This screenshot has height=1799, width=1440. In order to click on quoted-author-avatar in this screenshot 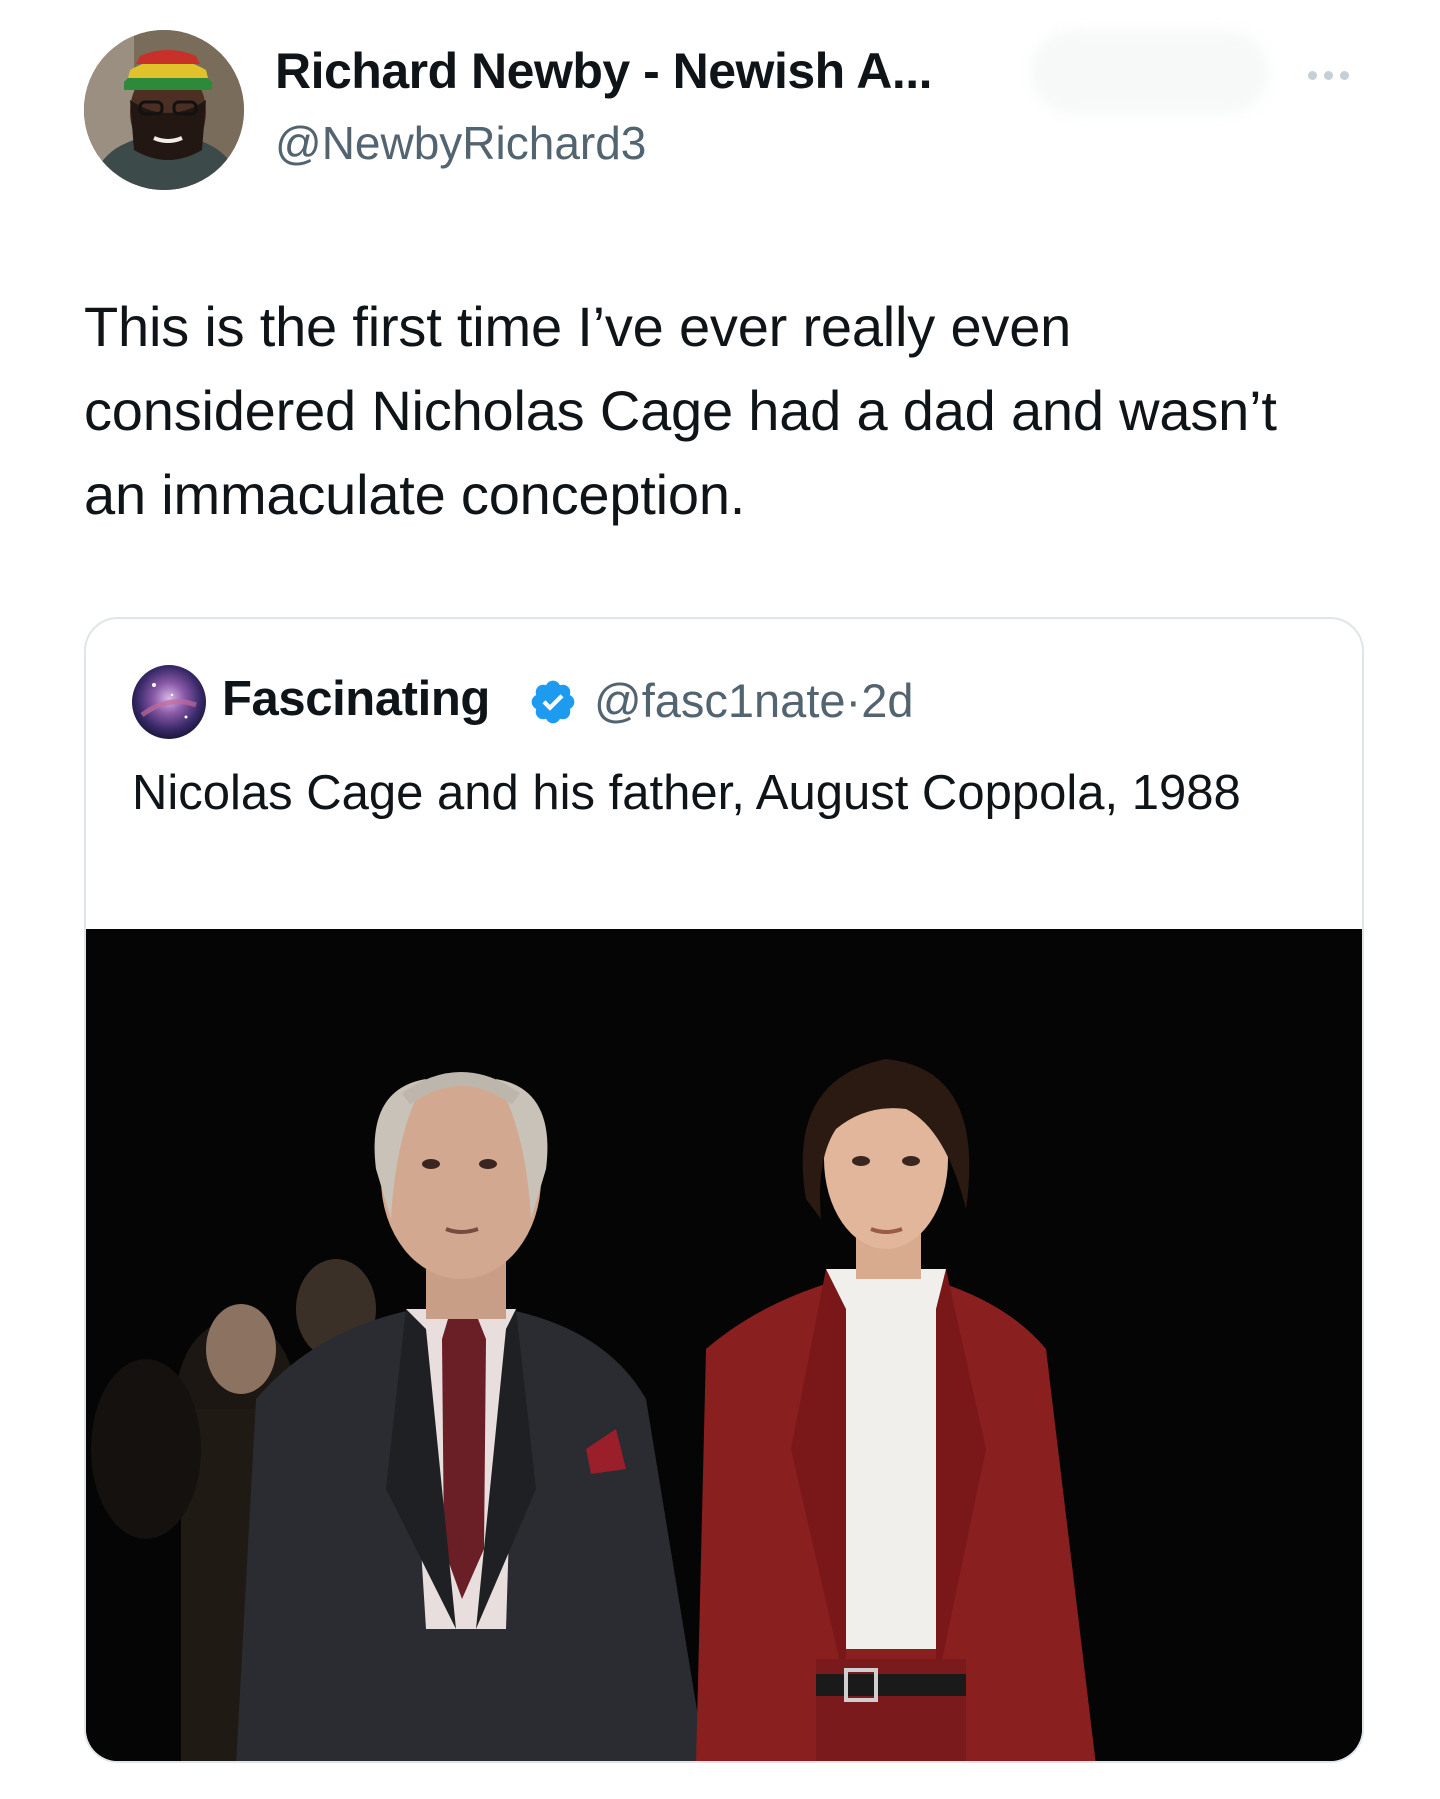, I will do `click(169, 702)`.